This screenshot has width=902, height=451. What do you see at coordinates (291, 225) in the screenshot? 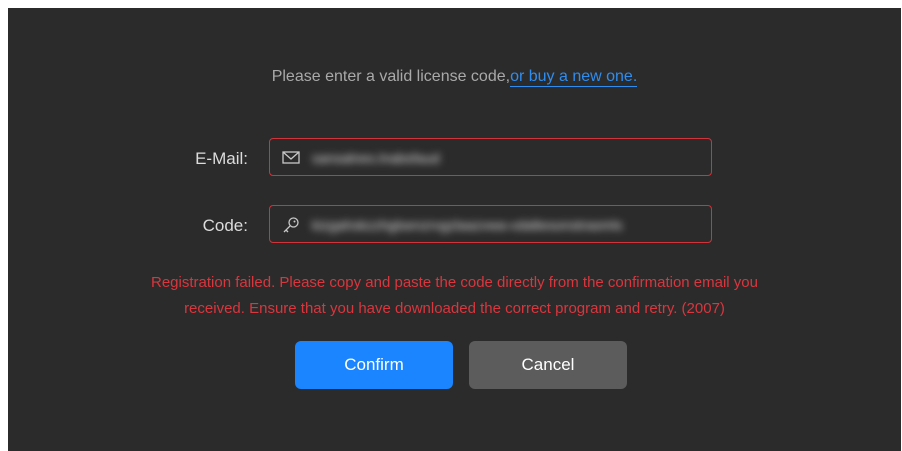
I see `key-icon` at bounding box center [291, 225].